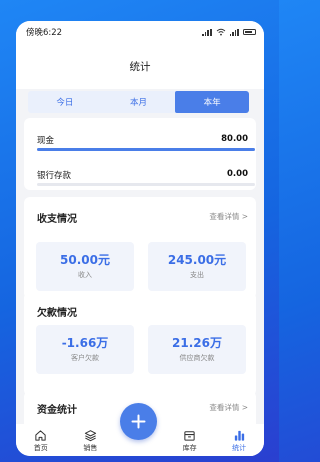  I want to click on page-header: 统计, so click(140, 66).